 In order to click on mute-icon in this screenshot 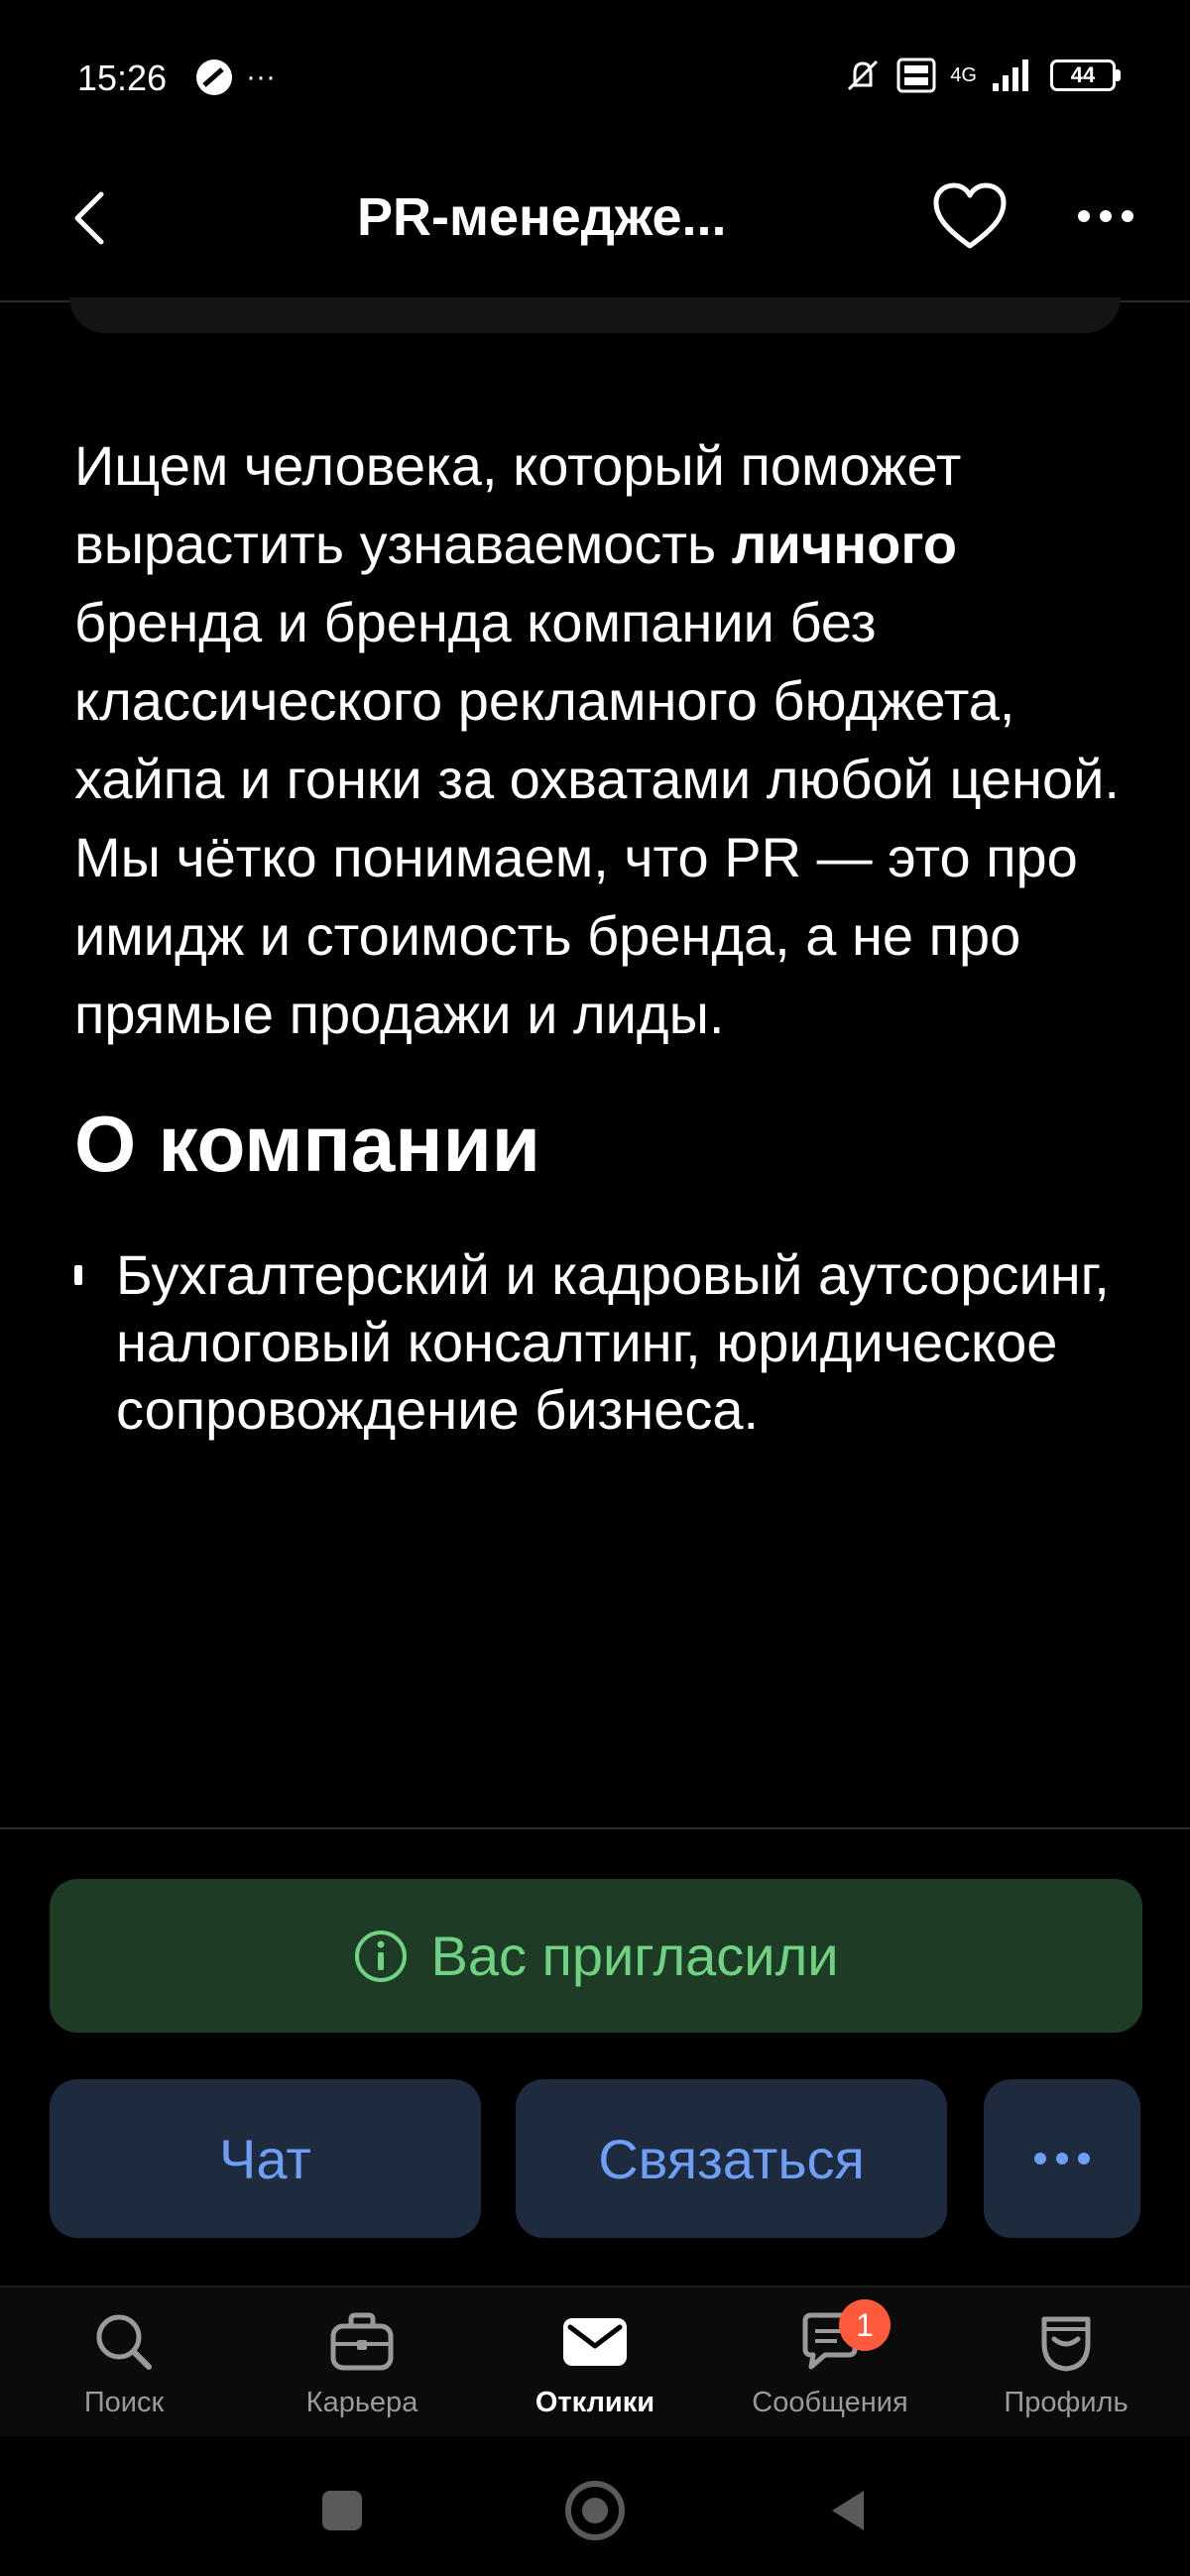, I will do `click(863, 75)`.